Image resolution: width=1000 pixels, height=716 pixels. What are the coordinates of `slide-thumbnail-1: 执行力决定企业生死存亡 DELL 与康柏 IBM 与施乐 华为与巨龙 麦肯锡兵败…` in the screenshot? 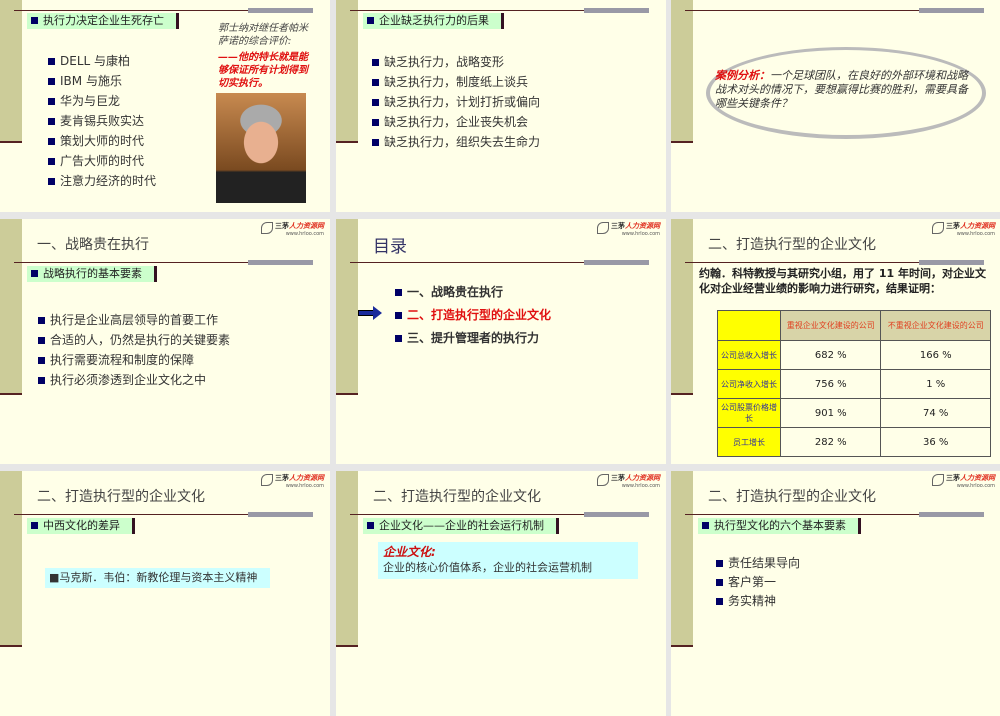 It's located at (165, 106).